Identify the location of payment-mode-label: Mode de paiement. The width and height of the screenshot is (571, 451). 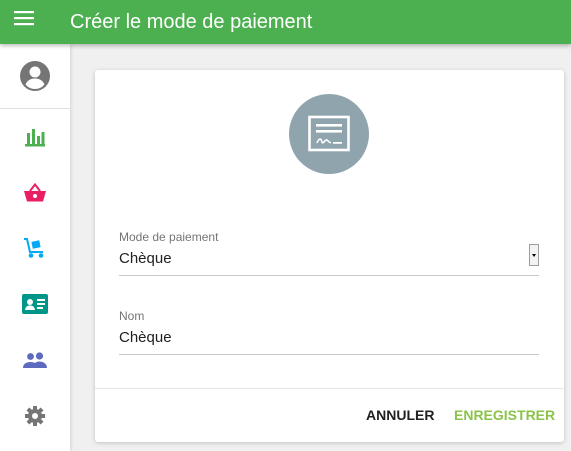
(169, 237).